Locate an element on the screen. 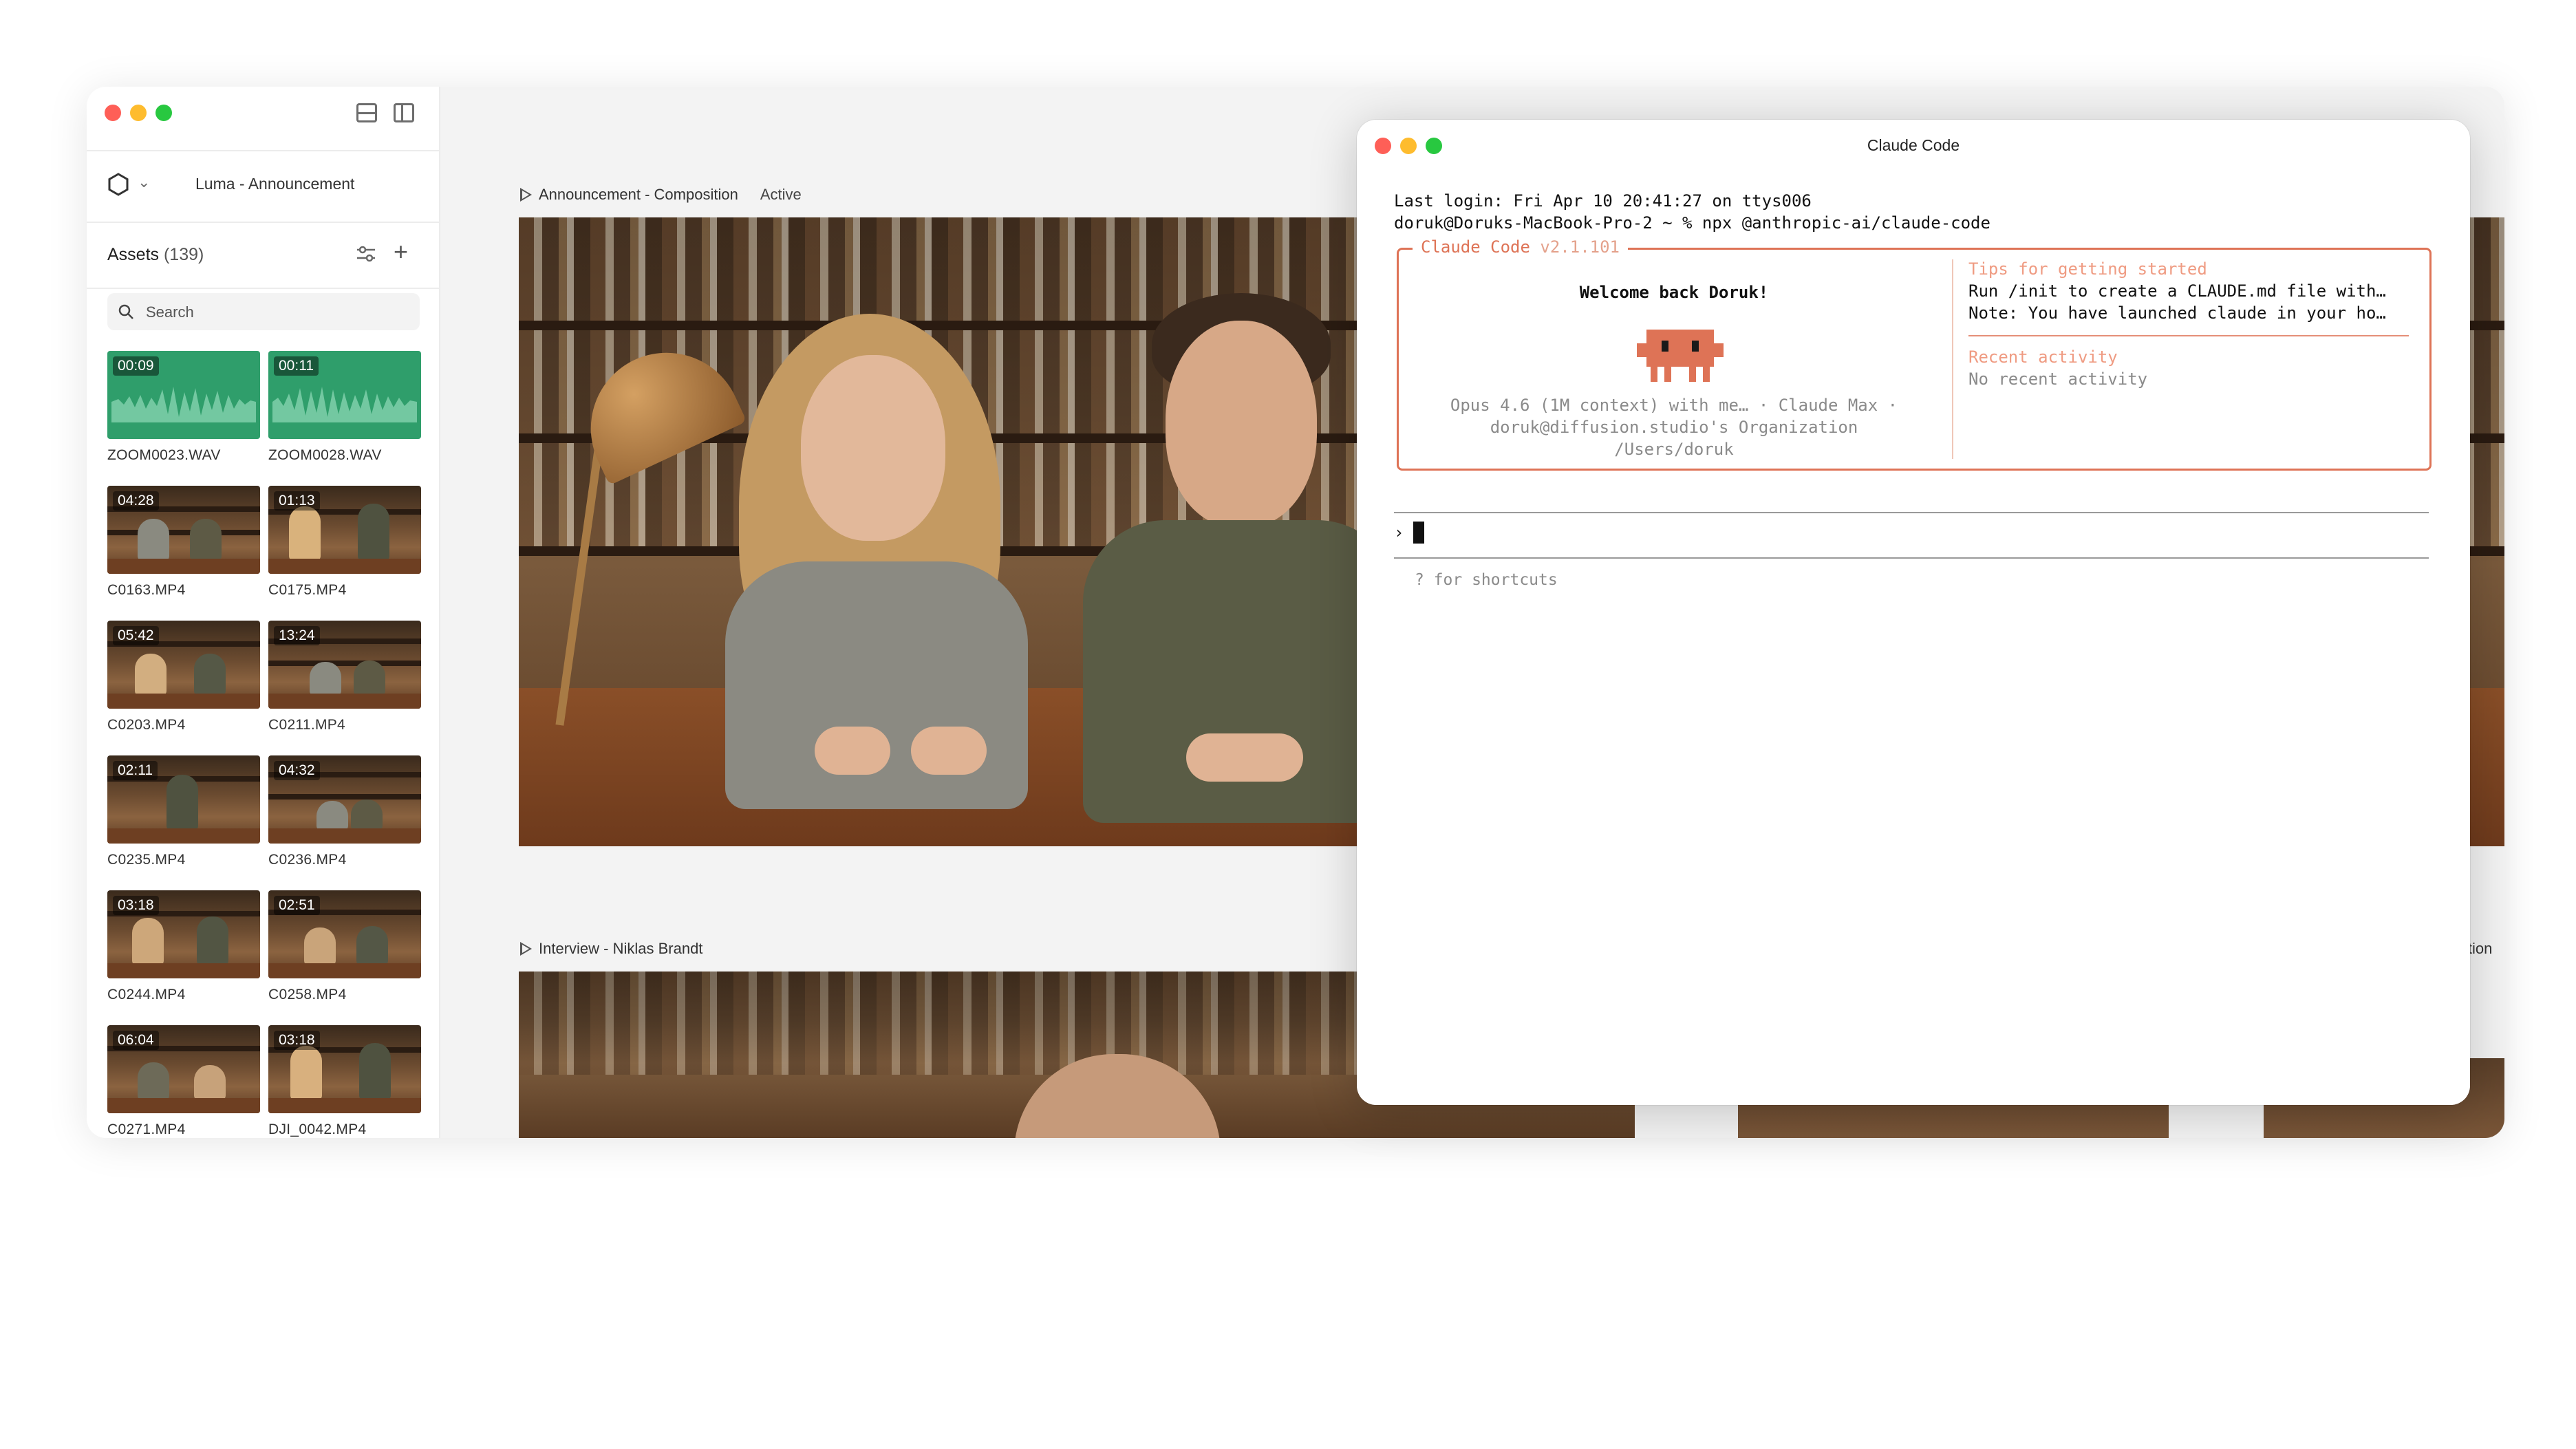 The height and width of the screenshot is (1449, 2576). panel-divider is located at coordinates (1953, 359).